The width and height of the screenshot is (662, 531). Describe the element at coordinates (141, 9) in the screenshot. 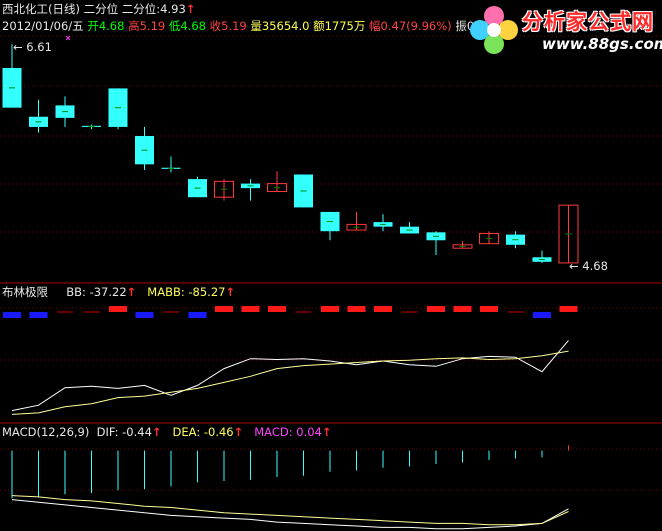

I see `indicator2-label: 二分位:` at that location.